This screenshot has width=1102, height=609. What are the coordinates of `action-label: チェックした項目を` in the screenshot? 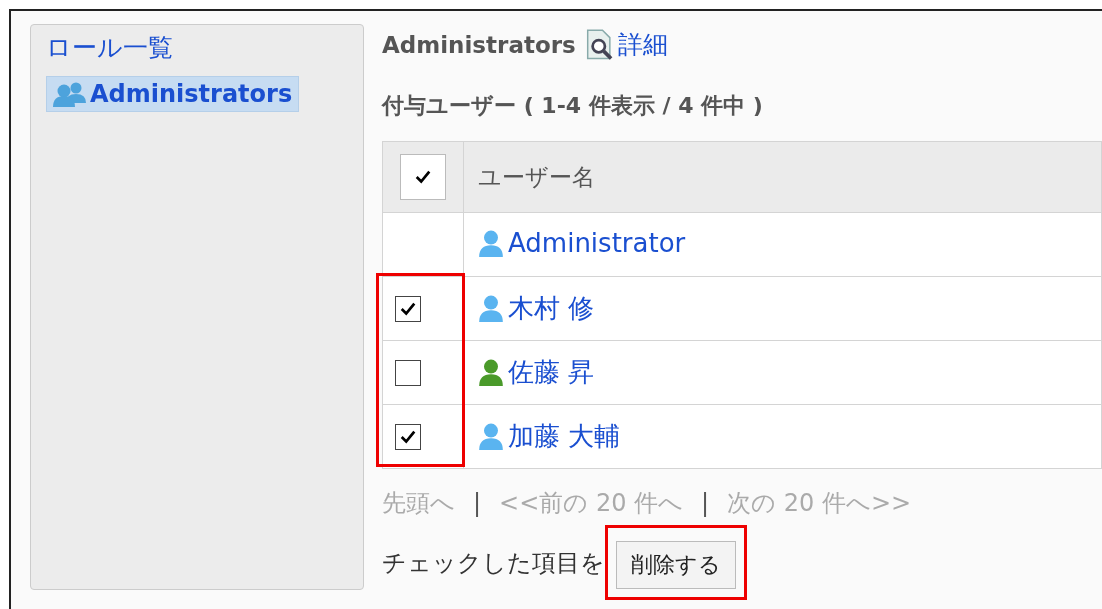 It's located at (493, 563).